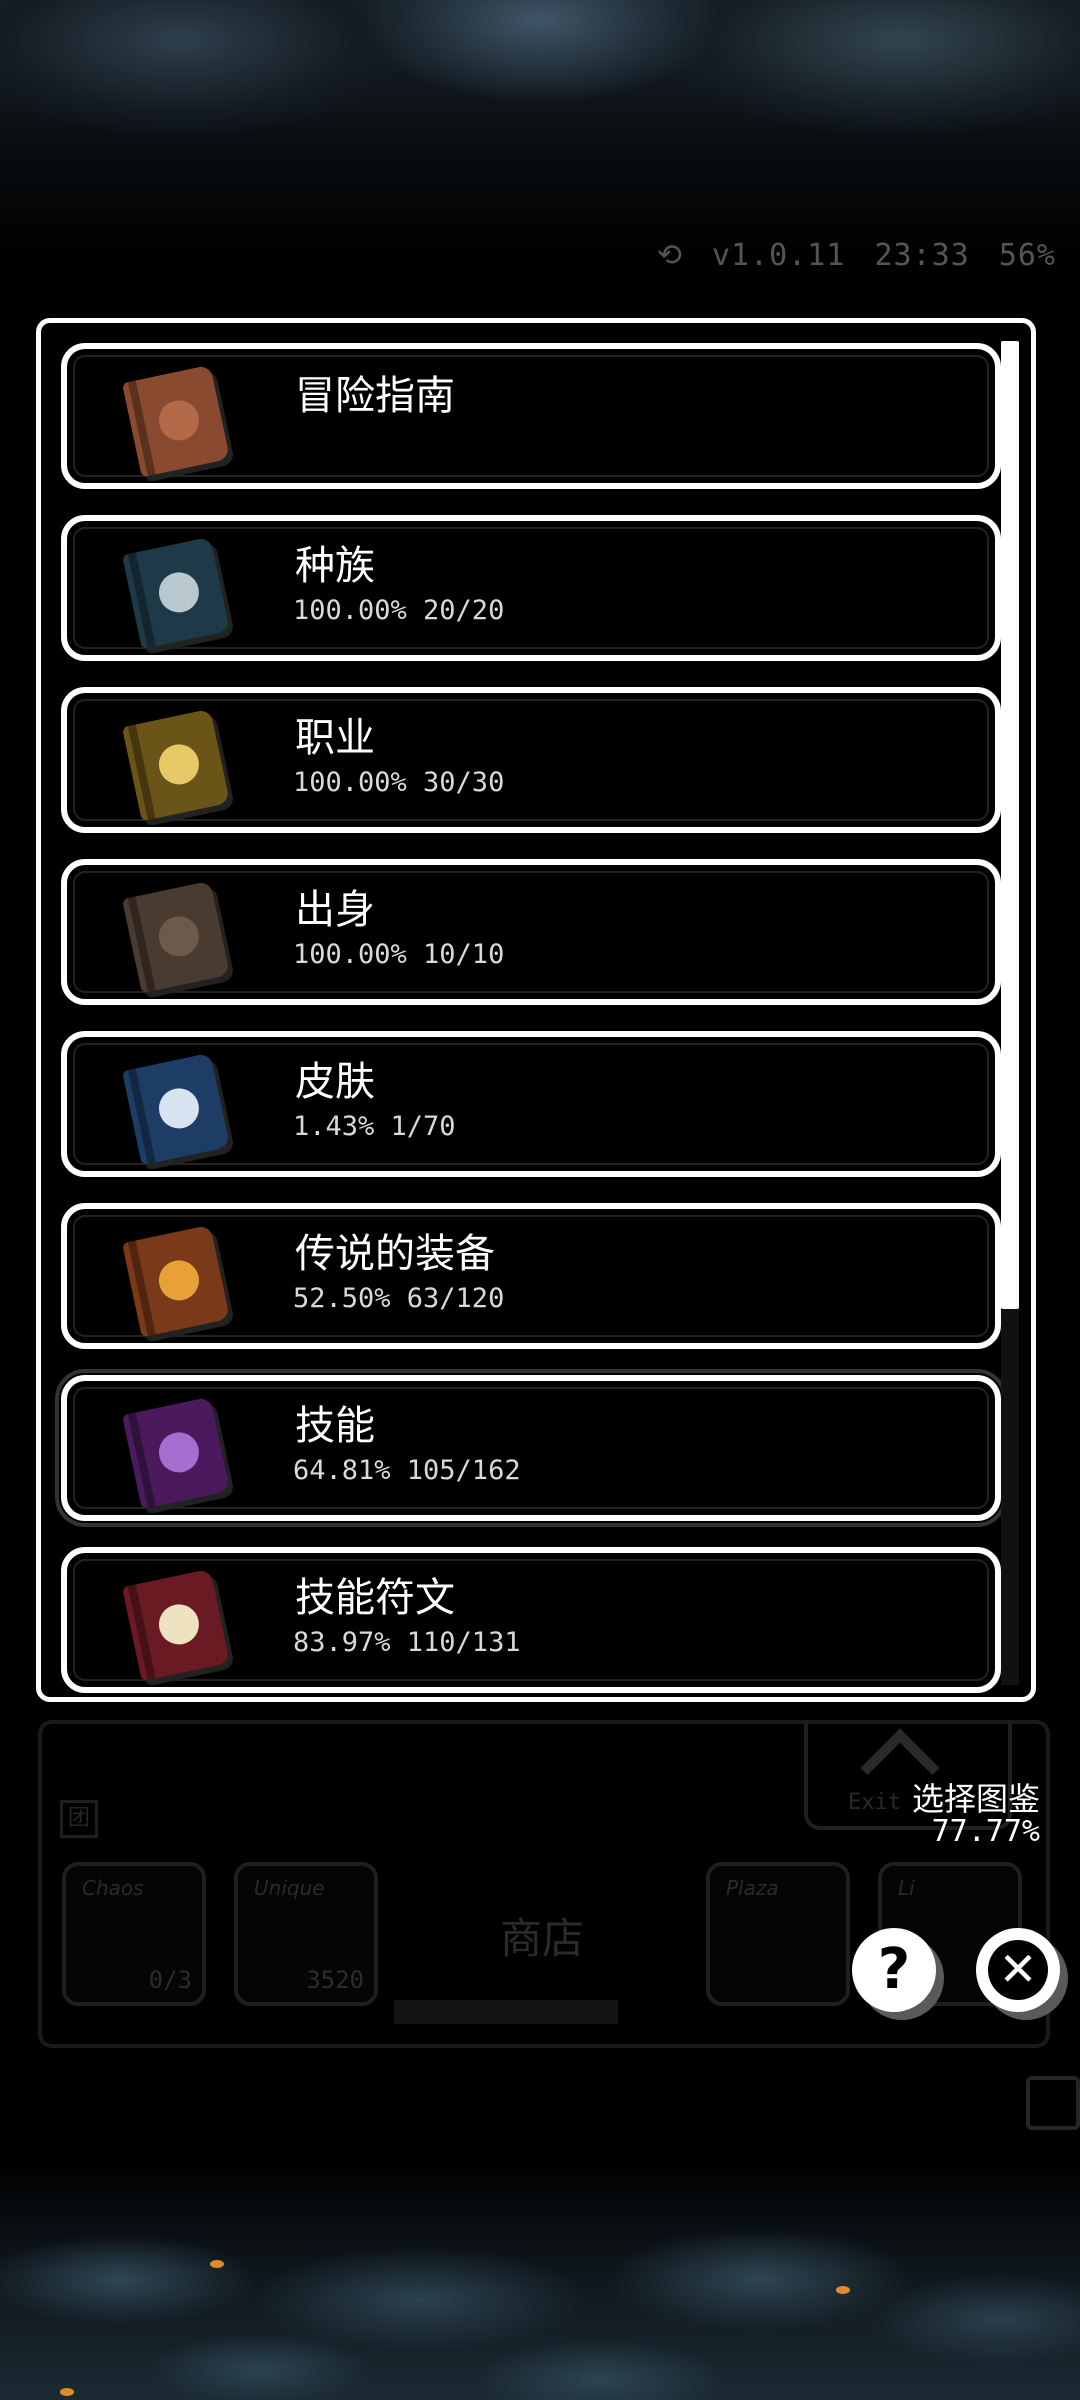  Describe the element at coordinates (176, 765) in the screenshot. I see `class-book-icon` at that location.